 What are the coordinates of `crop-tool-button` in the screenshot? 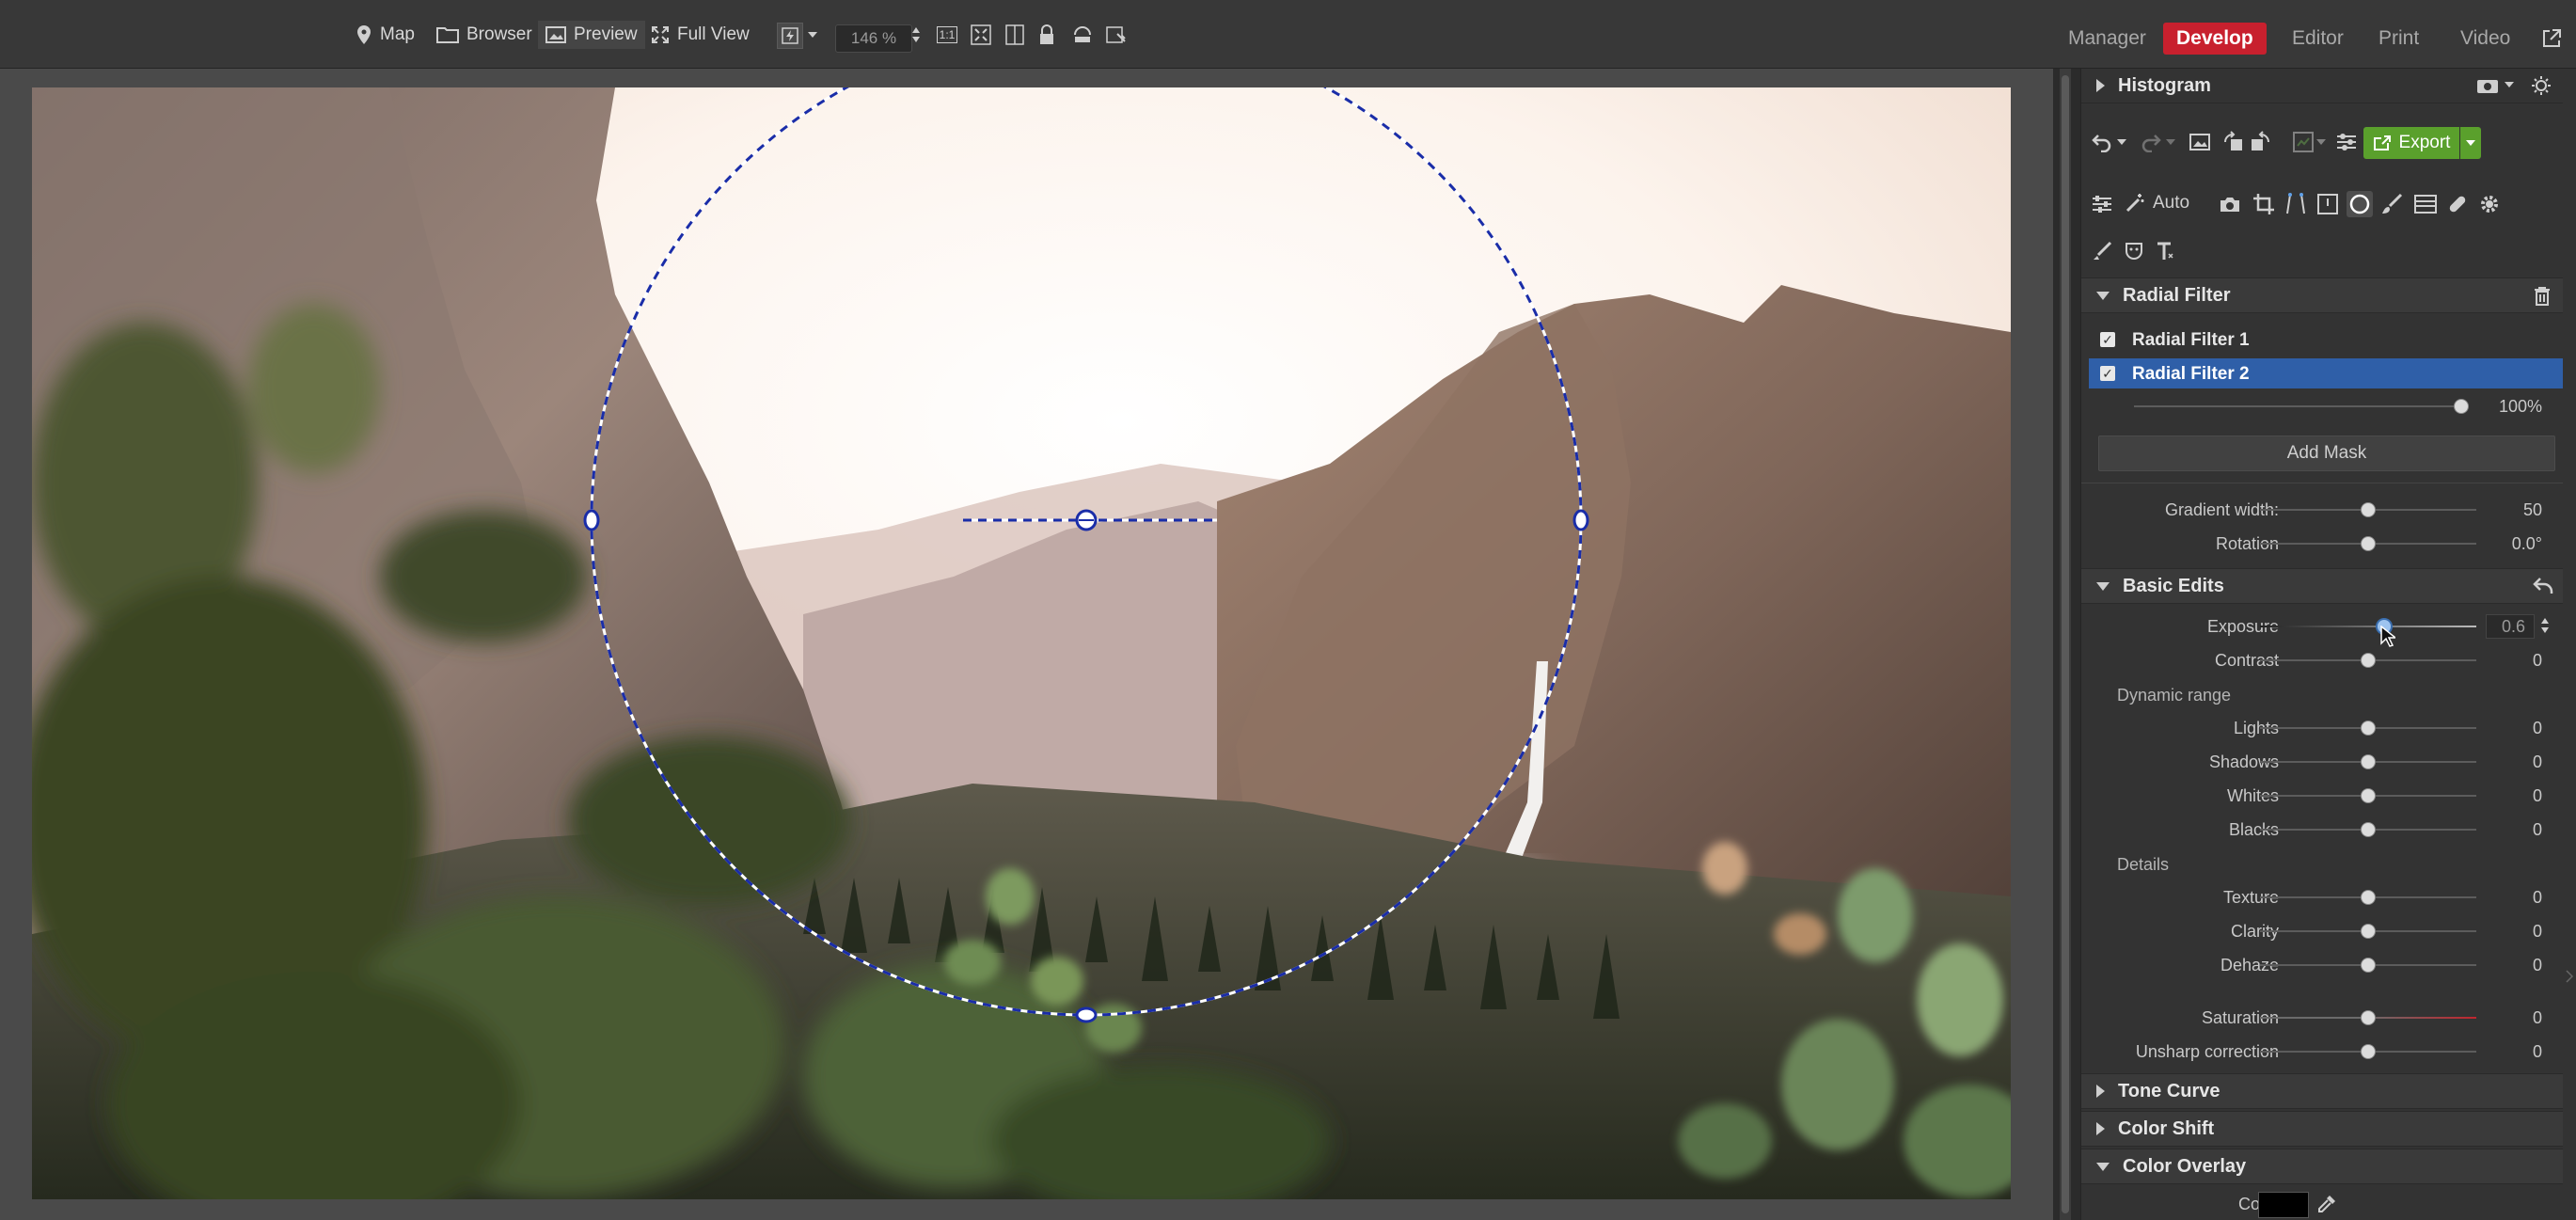 It's located at (2264, 204).